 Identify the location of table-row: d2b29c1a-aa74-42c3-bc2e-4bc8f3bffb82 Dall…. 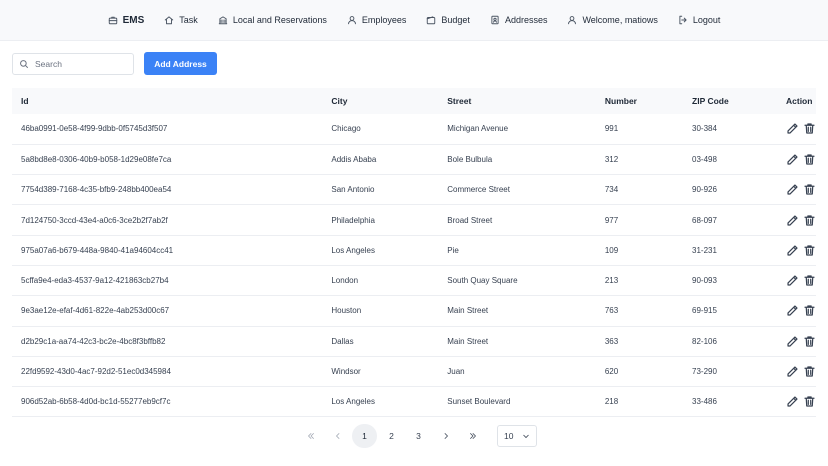
(414, 341).